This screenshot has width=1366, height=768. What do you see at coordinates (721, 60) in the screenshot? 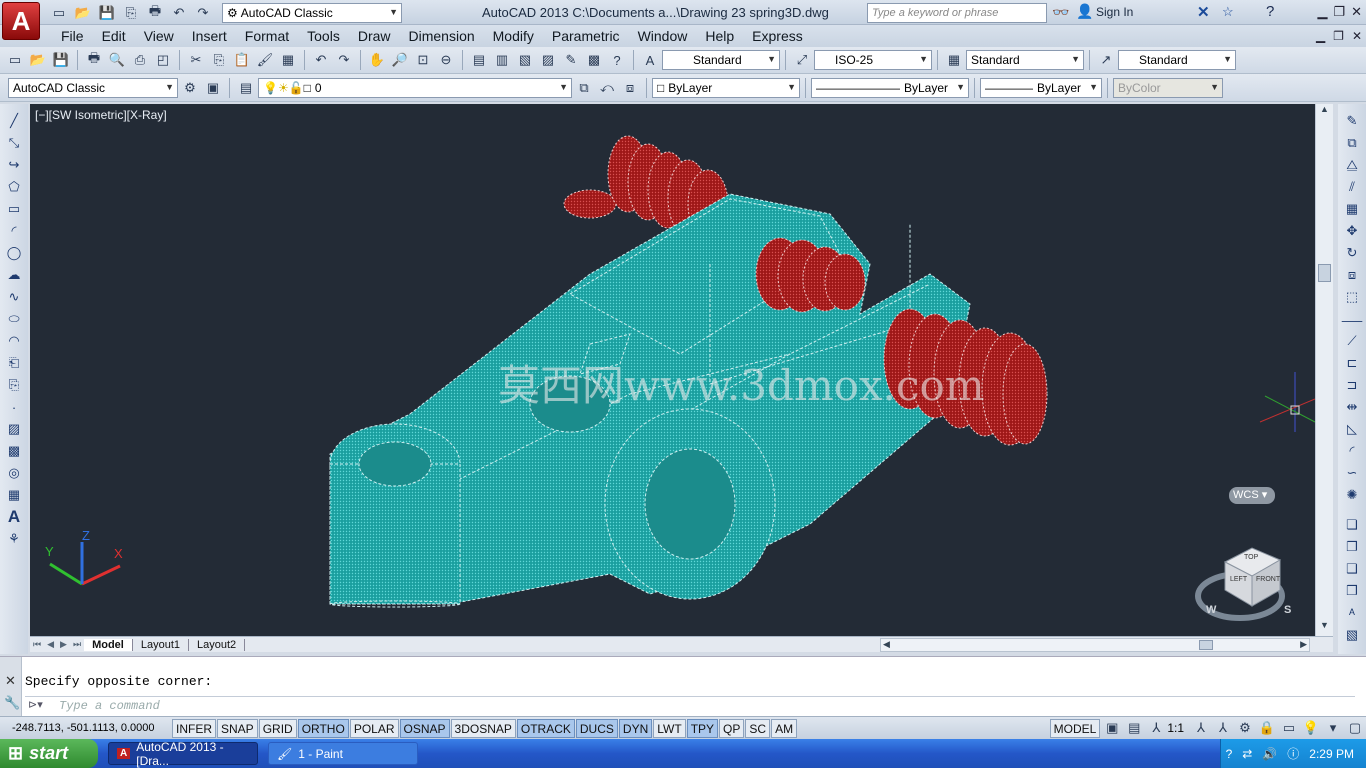
I see `text-style-dropdown: Standard ▼` at bounding box center [721, 60].